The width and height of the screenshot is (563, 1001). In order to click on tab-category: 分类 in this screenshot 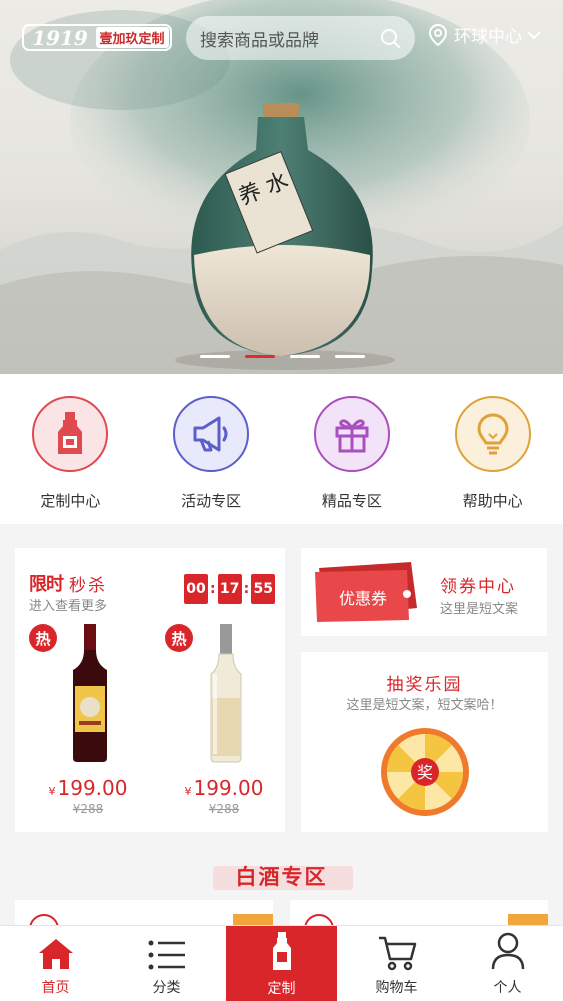, I will do `click(166, 963)`.